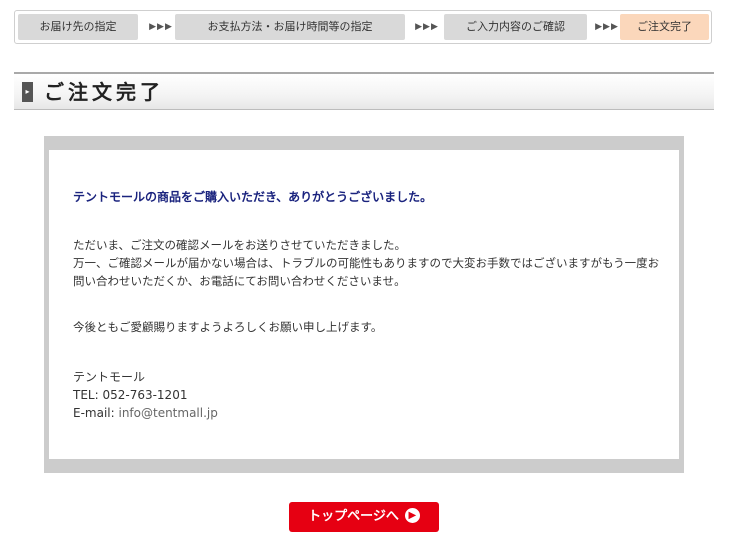 The width and height of the screenshot is (740, 546). What do you see at coordinates (239, 281) in the screenshot?
I see `confirmation-line: 問い合わせいただくか、お電話にてお問い合わせくださいませ。` at bounding box center [239, 281].